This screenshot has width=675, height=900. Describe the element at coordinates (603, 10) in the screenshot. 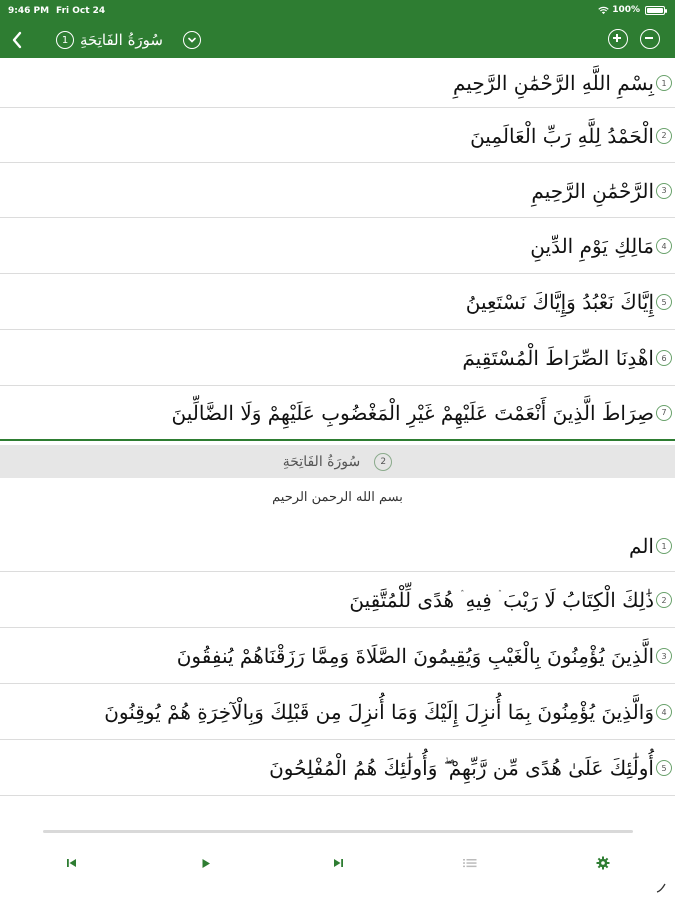

I see `wifi-icon` at that location.